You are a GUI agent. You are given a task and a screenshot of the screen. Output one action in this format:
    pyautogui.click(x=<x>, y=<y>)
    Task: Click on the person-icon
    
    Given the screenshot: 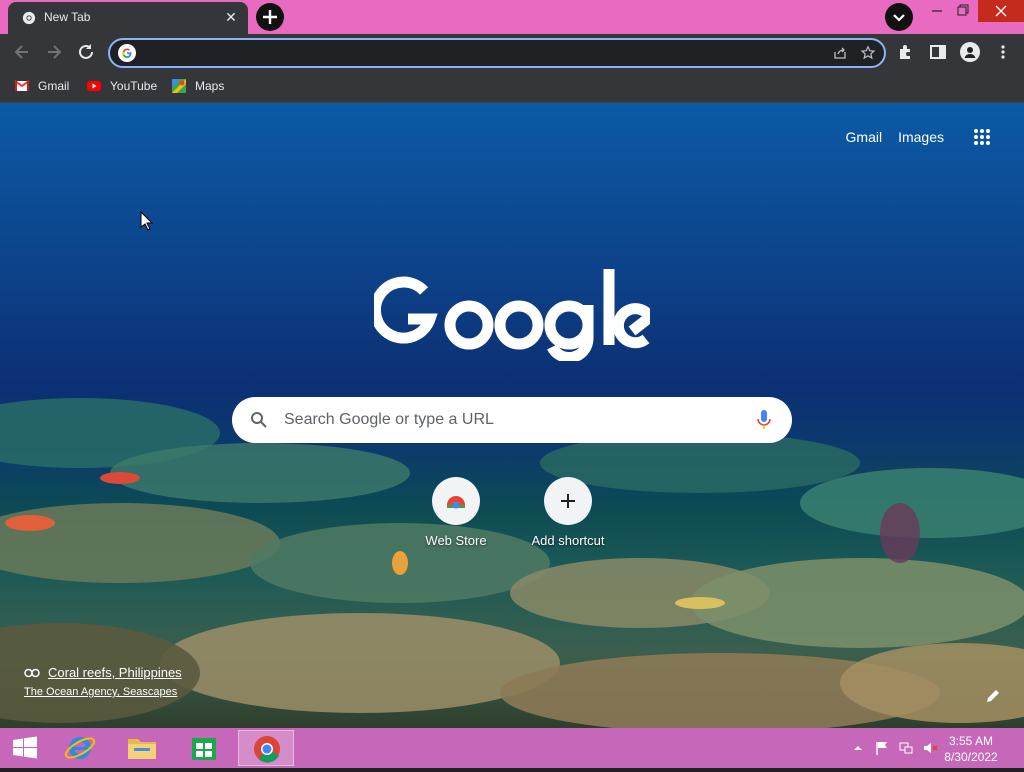 What is the action you would take?
    pyautogui.click(x=970, y=52)
    